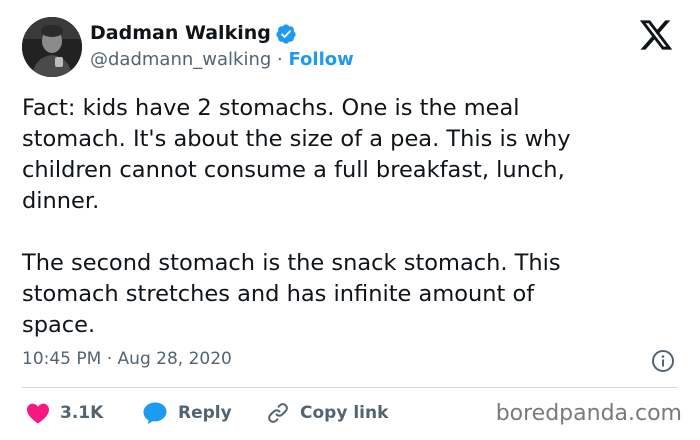 Image resolution: width=700 pixels, height=440 pixels. What do you see at coordinates (38, 413) in the screenshot?
I see `heart-icon` at bounding box center [38, 413].